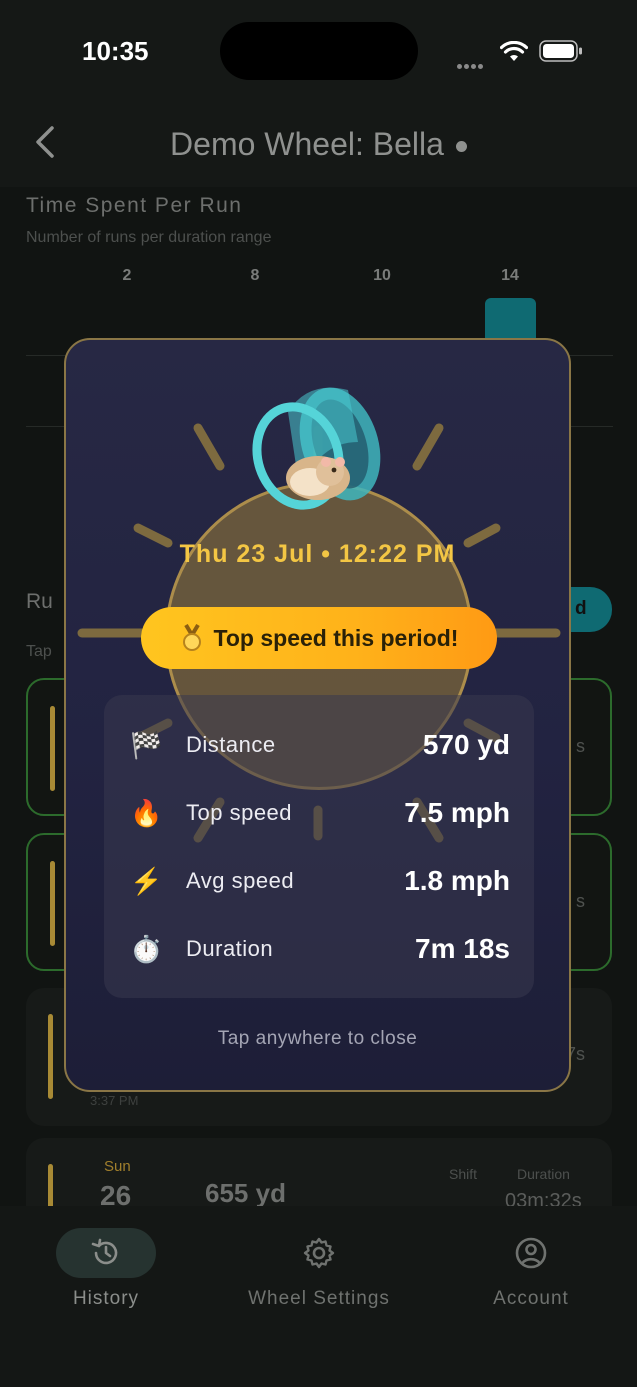  I want to click on stat-value: 7m 18s, so click(462, 948).